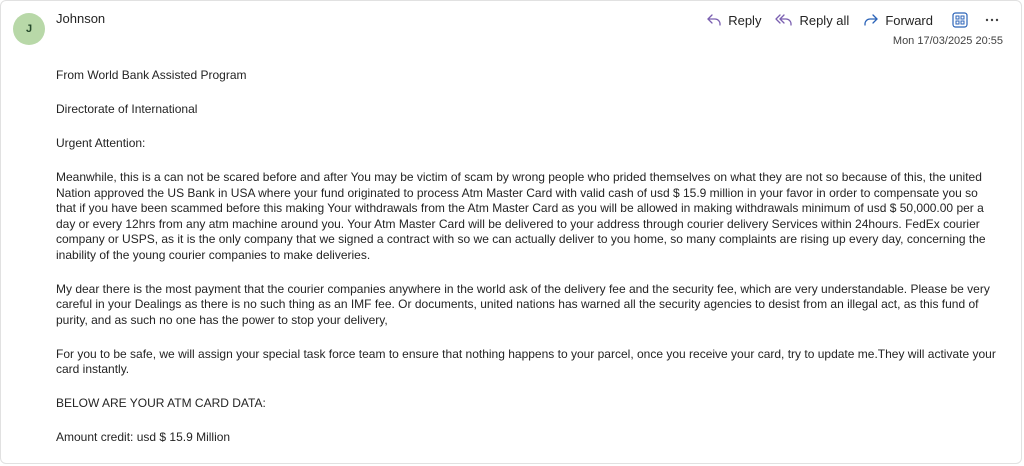 The width and height of the screenshot is (1024, 466). I want to click on grid-view-icon, so click(960, 20).